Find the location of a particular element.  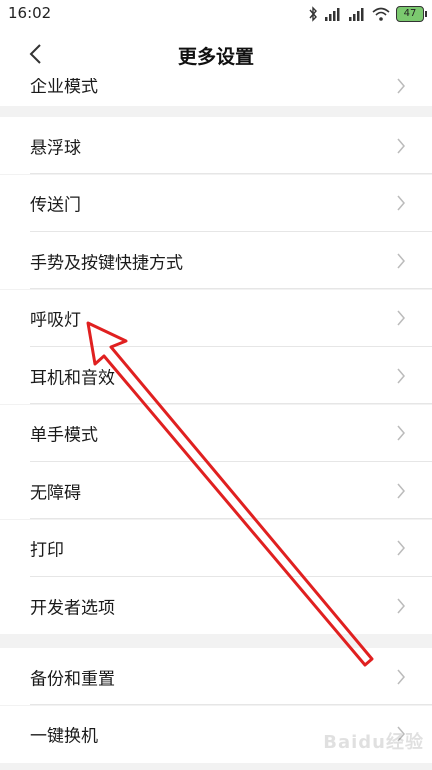

list-item-label: 备份和重置 is located at coordinates (72, 679).